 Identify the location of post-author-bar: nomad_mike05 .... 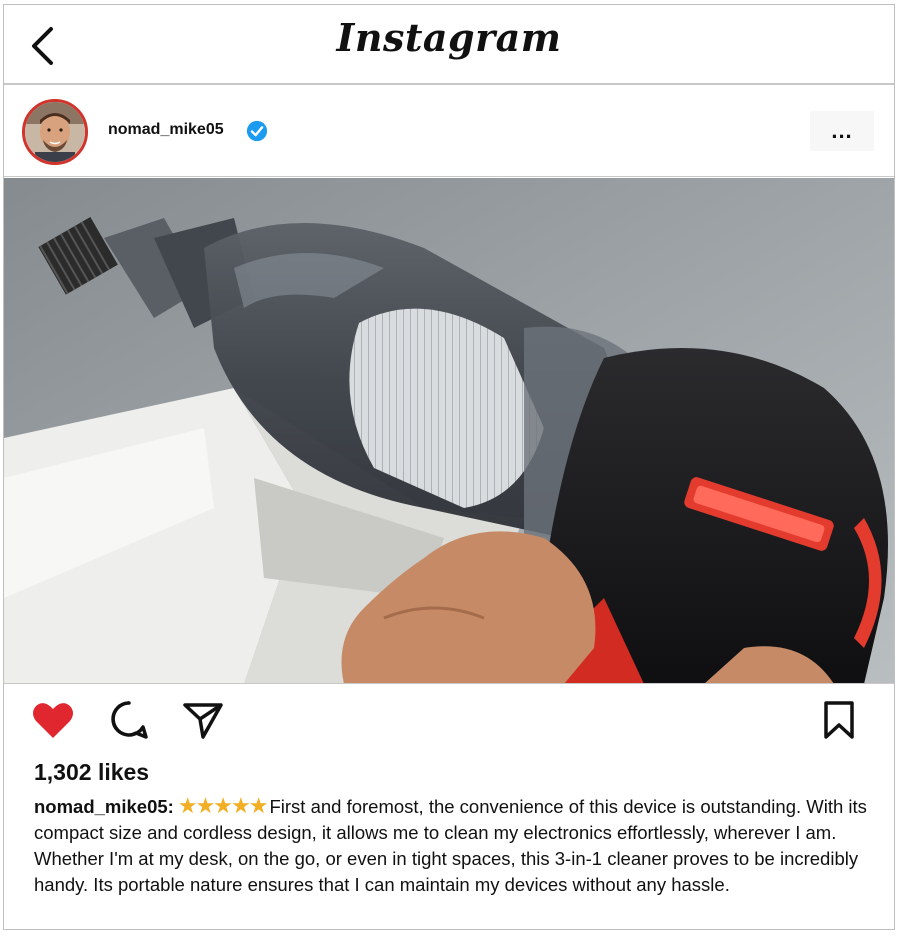
(449, 132).